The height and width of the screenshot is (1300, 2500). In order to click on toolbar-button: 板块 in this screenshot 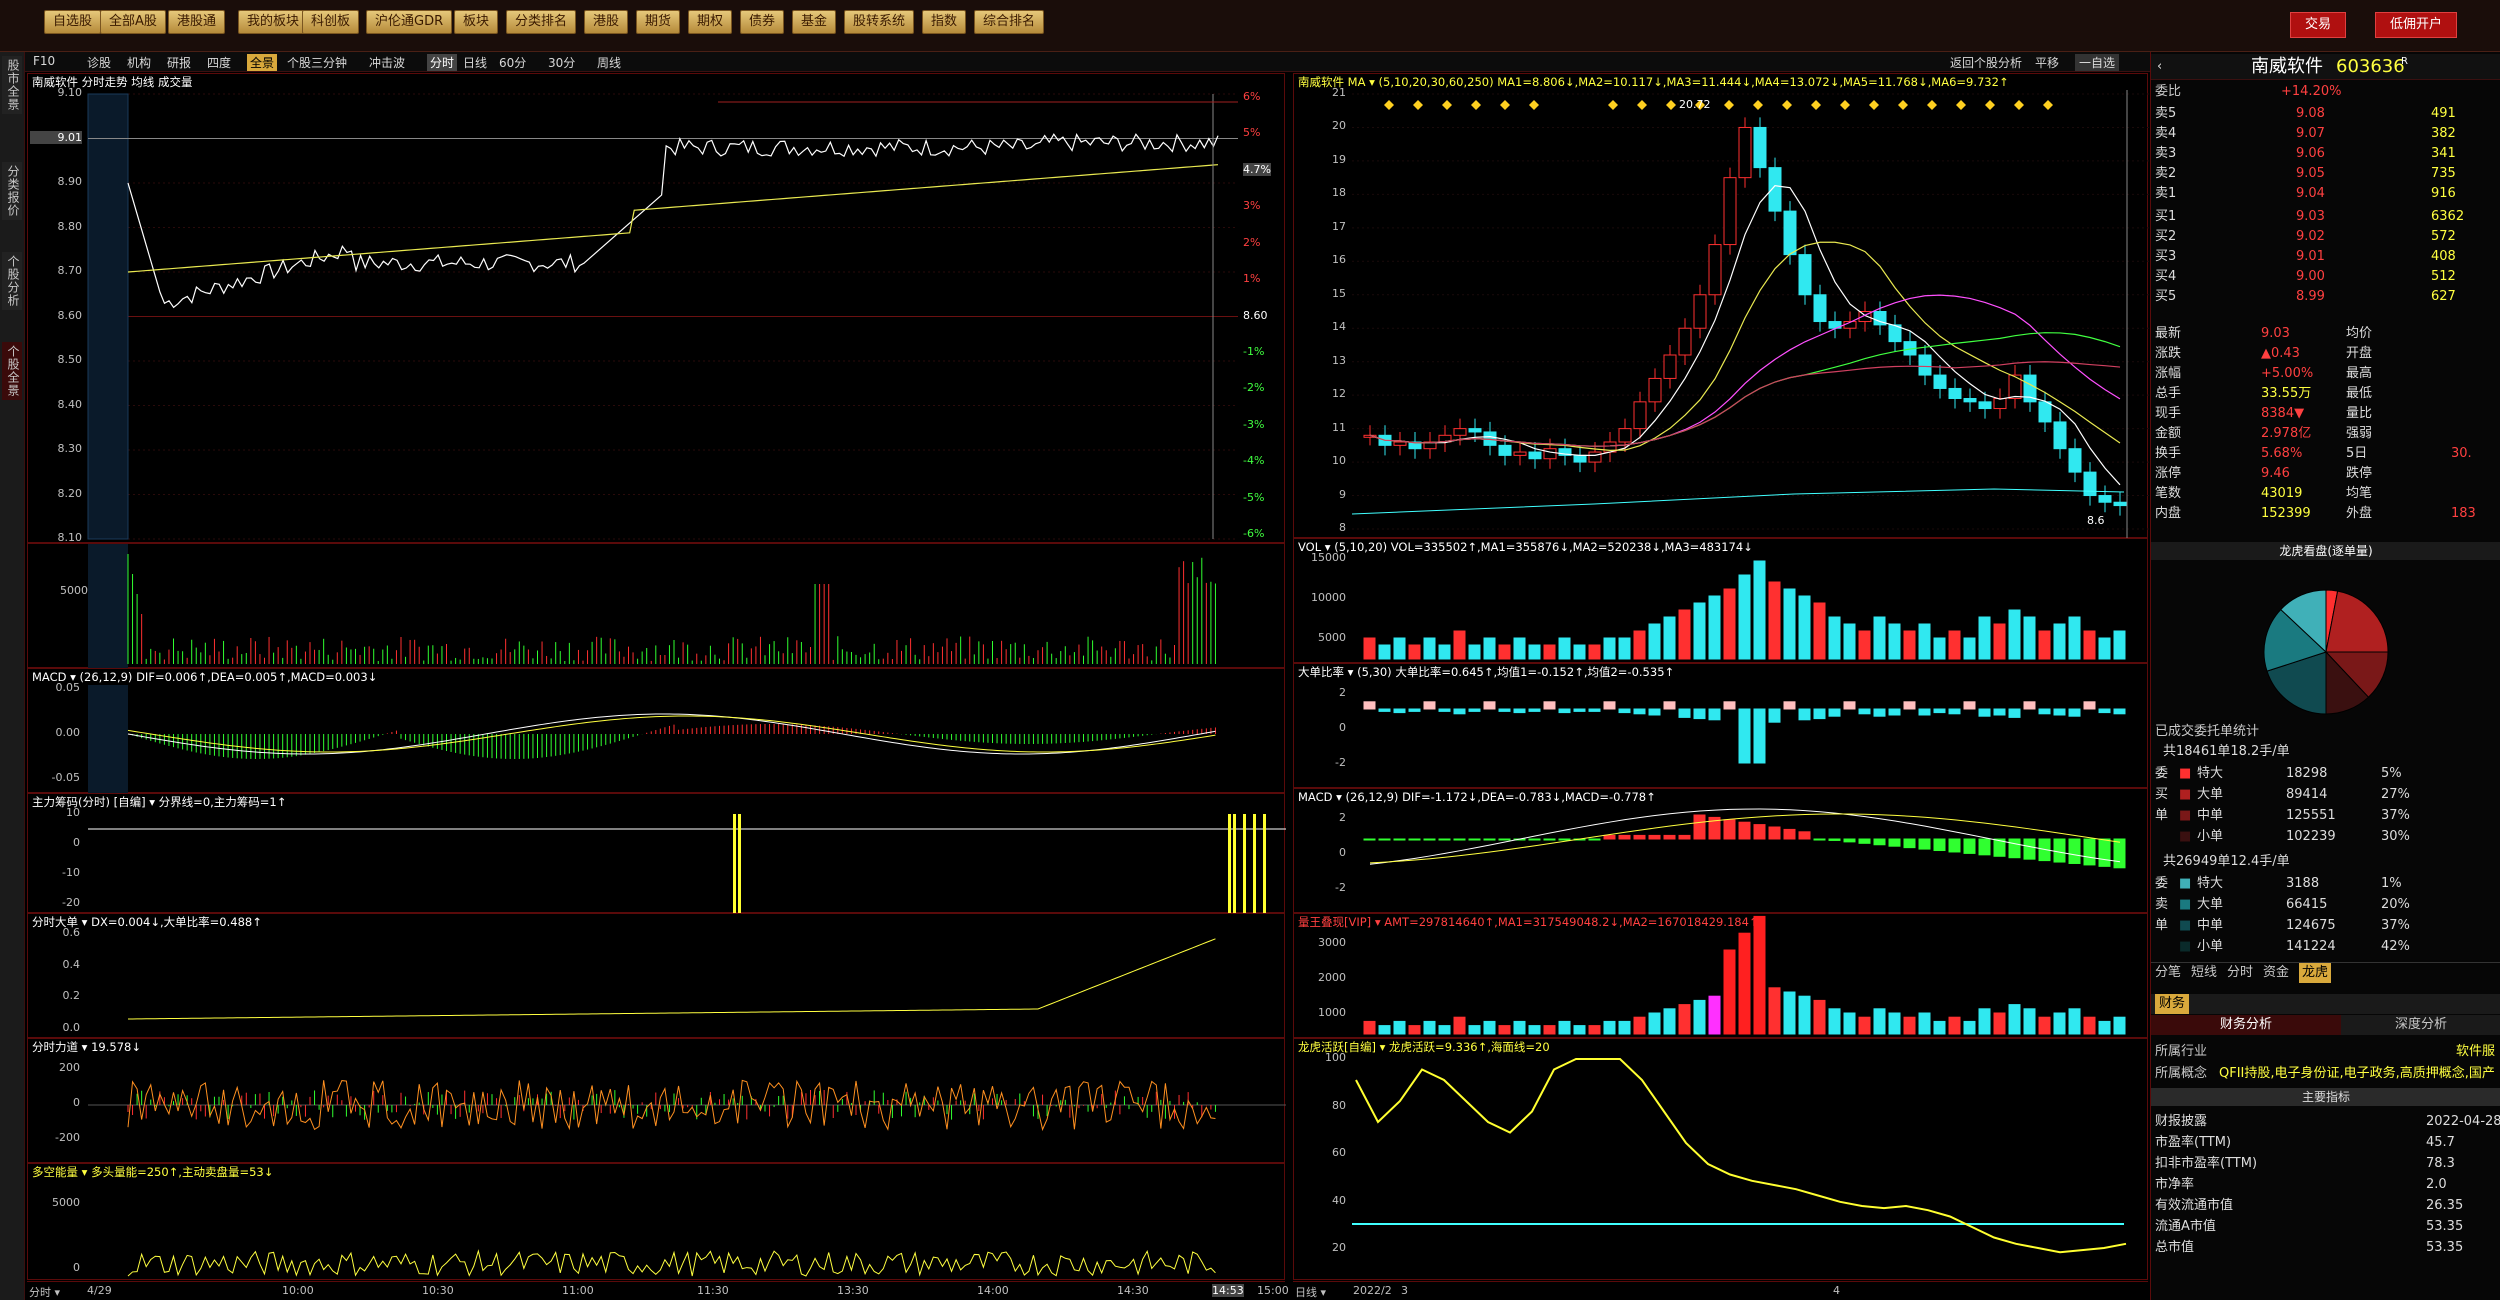, I will do `click(476, 22)`.